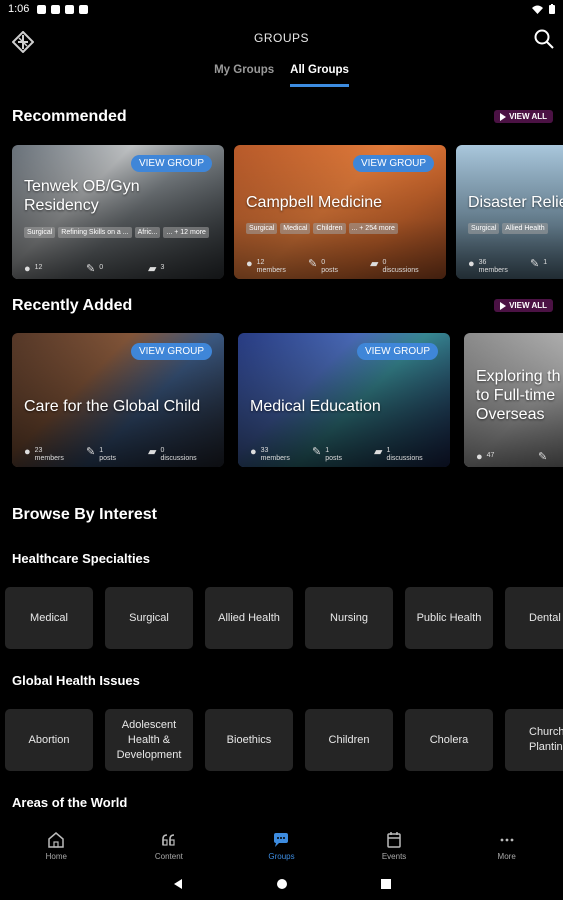 Image resolution: width=563 pixels, height=900 pixels. I want to click on members-stat: ● 23 members, so click(44, 454).